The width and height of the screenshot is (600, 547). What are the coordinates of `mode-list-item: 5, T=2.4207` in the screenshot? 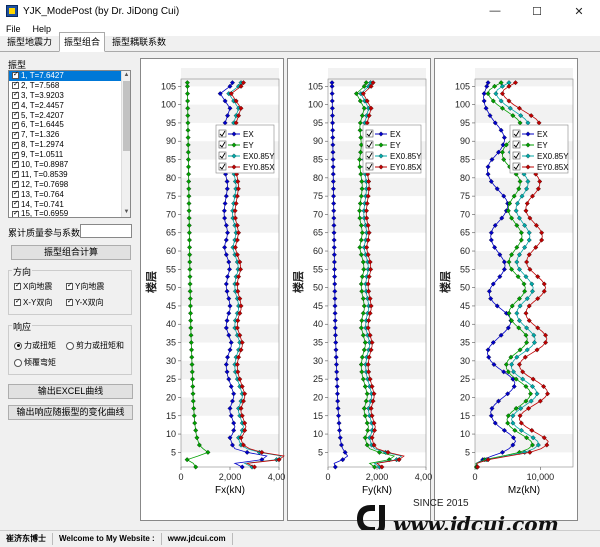 It's located at (69, 115).